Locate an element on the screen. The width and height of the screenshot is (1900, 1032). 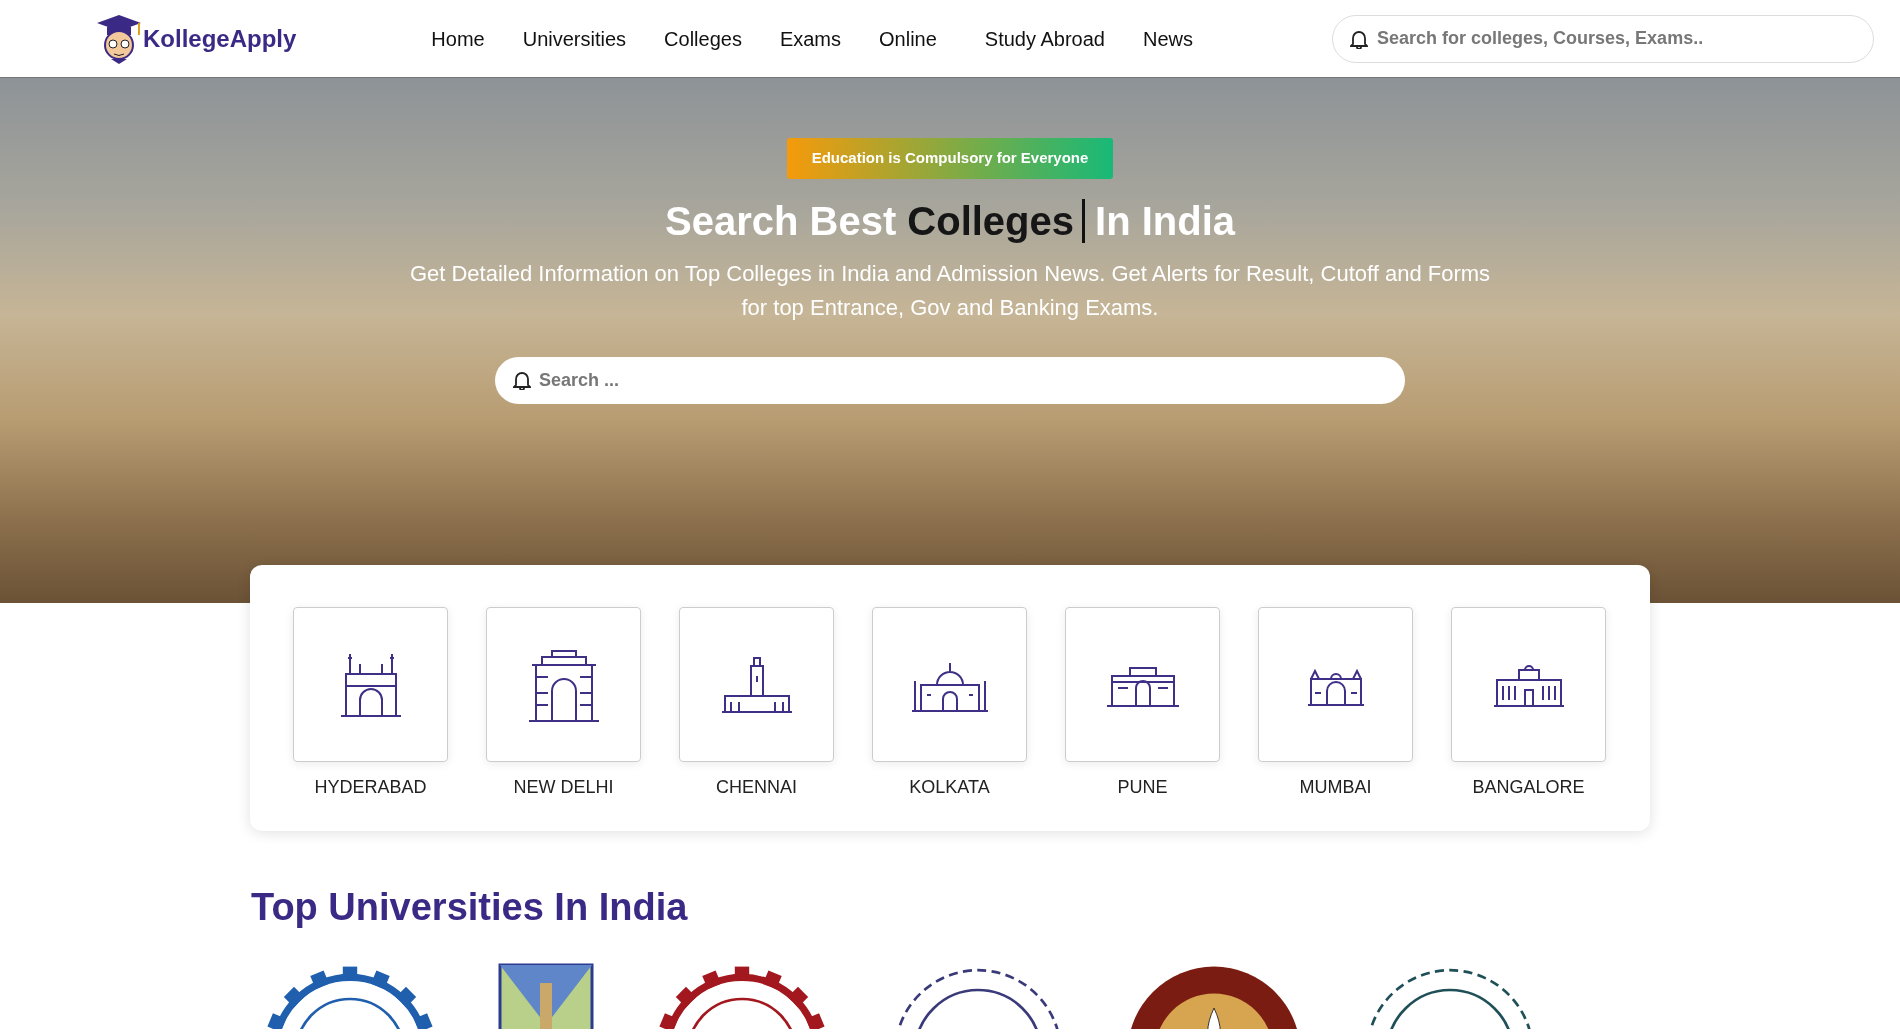
nav-link: Study Abroad is located at coordinates (1044, 38).